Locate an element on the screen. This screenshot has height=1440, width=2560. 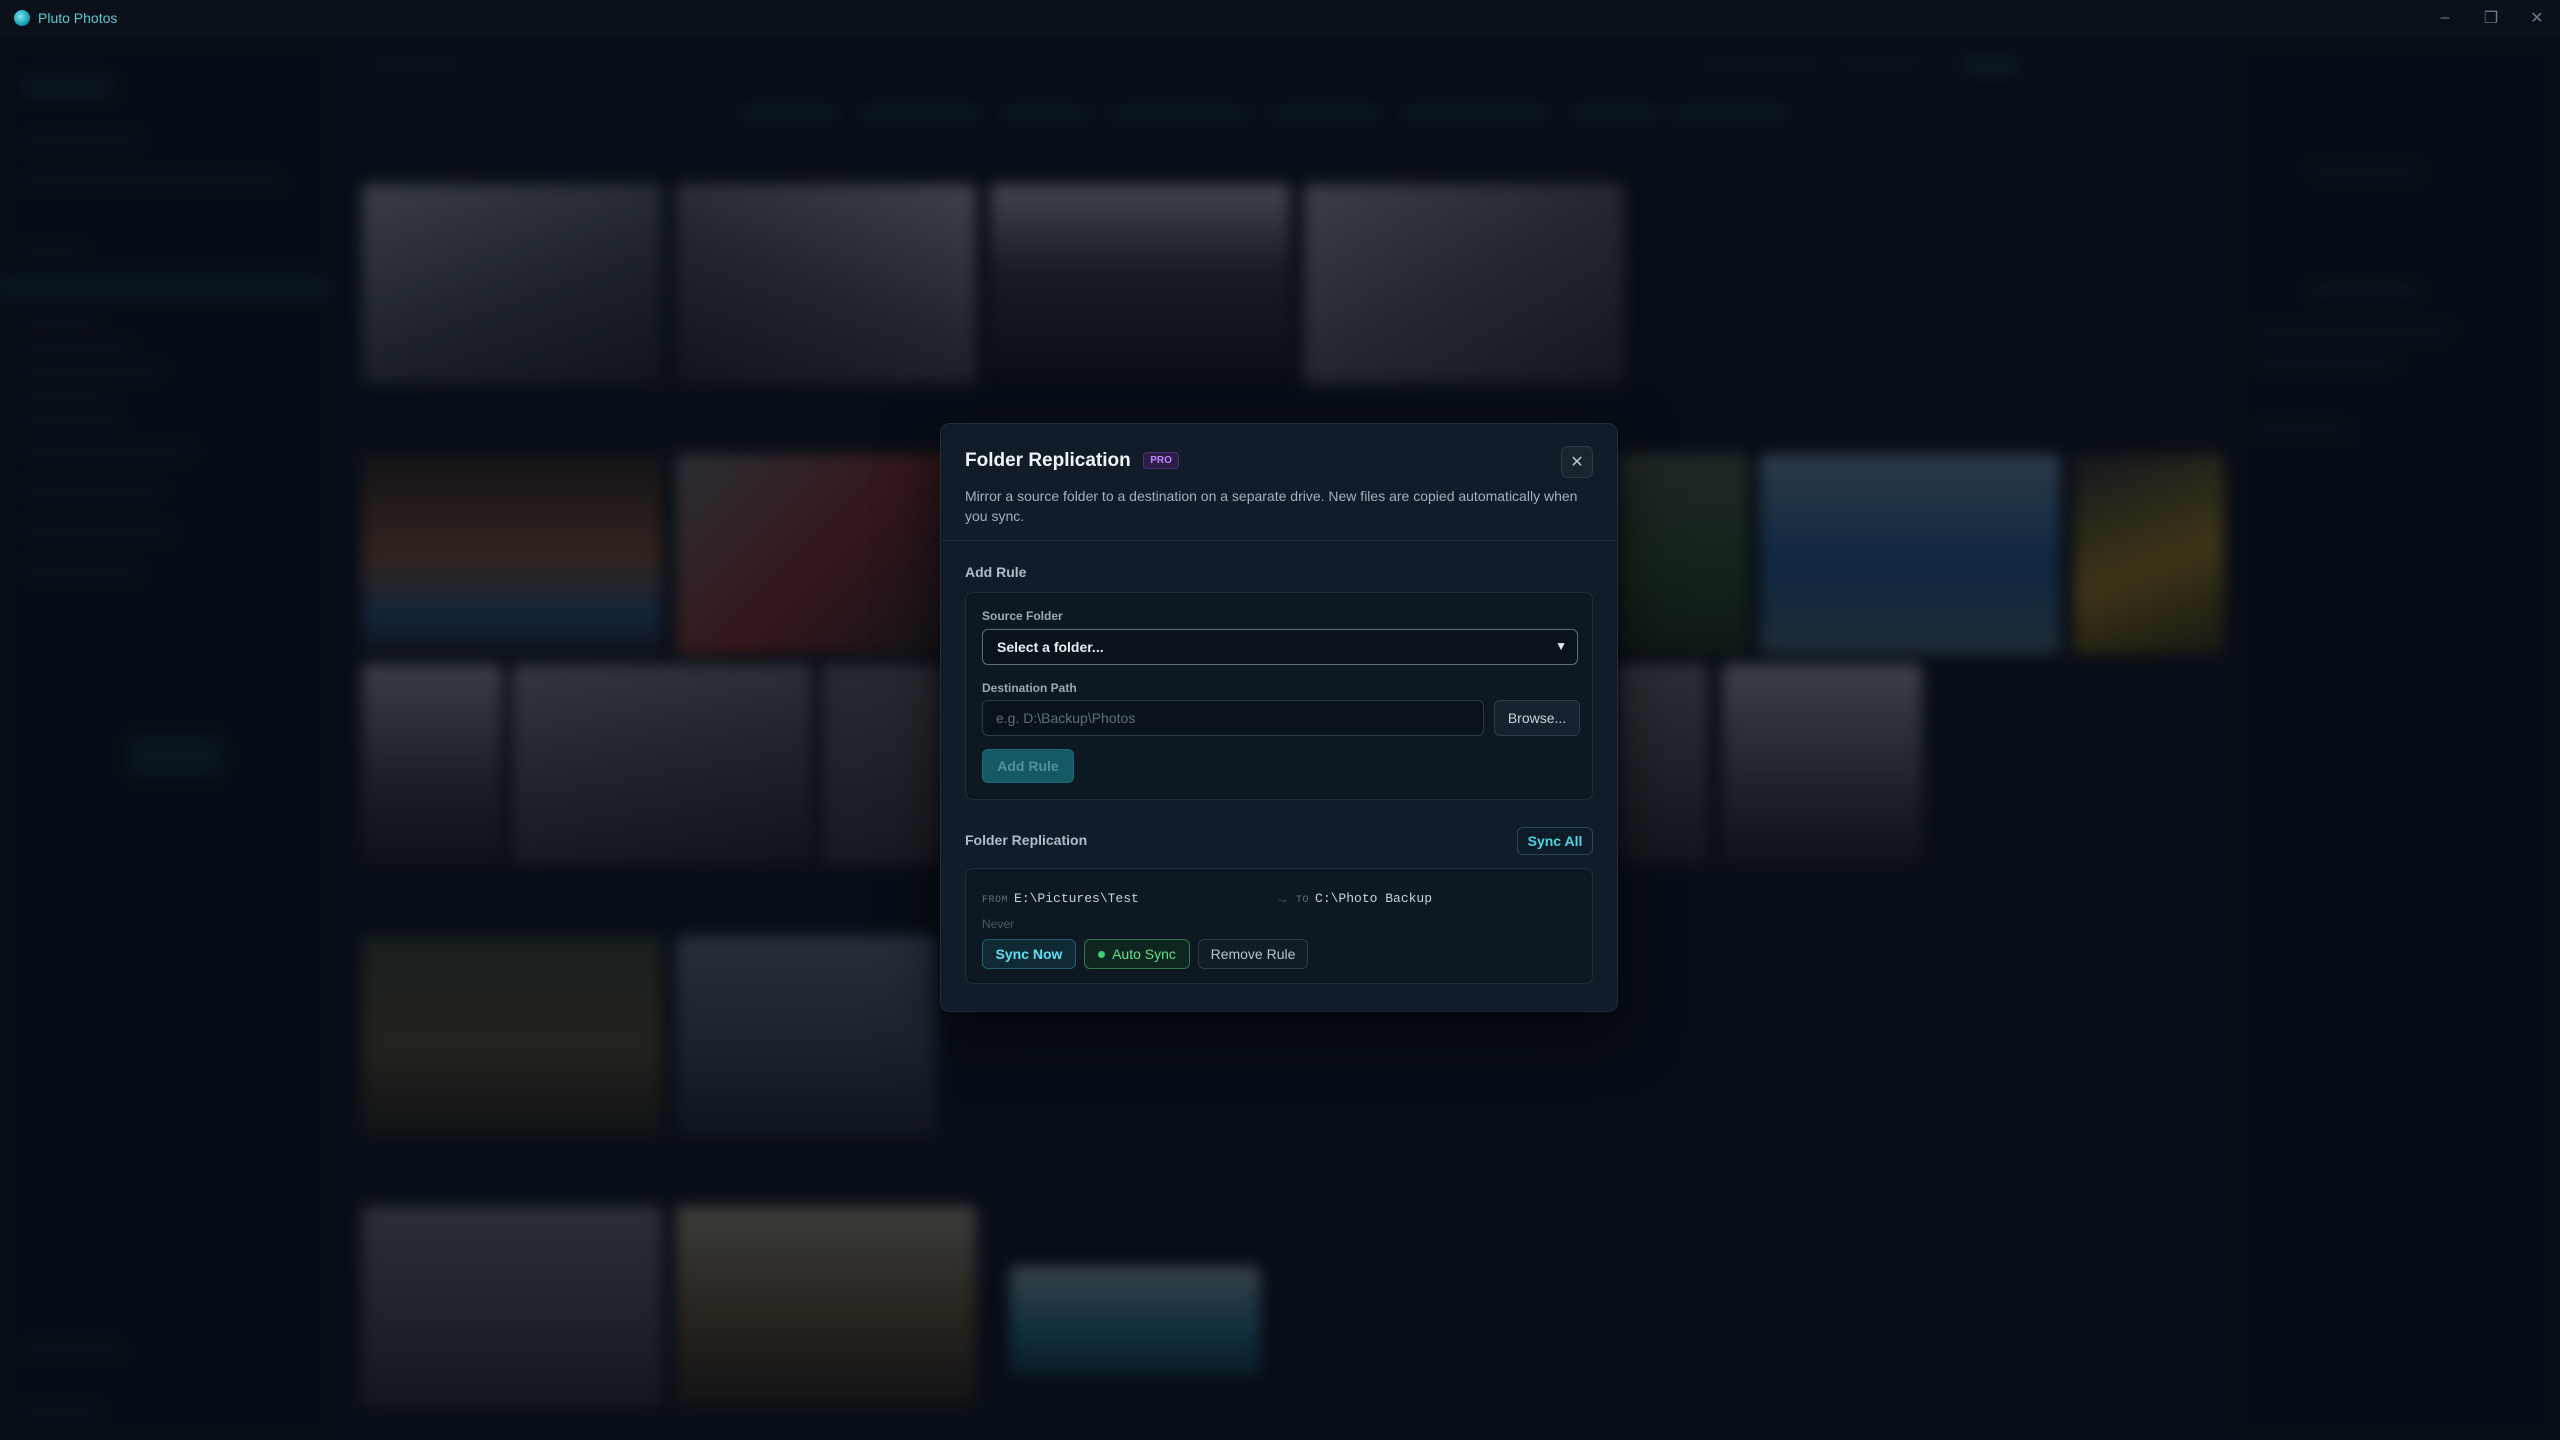
rule-destination: TO C:\Photo Backup is located at coordinates (1364, 898).